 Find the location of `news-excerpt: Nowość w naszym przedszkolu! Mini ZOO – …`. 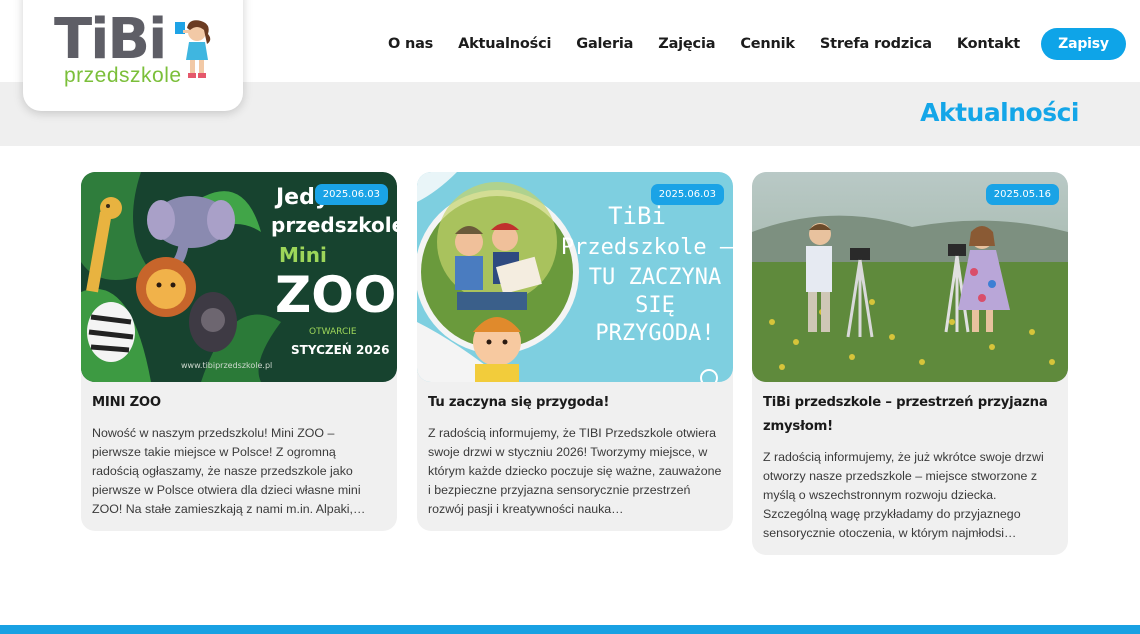

news-excerpt: Nowość w naszym przedszkolu! Mini ZOO – … is located at coordinates (229, 471).